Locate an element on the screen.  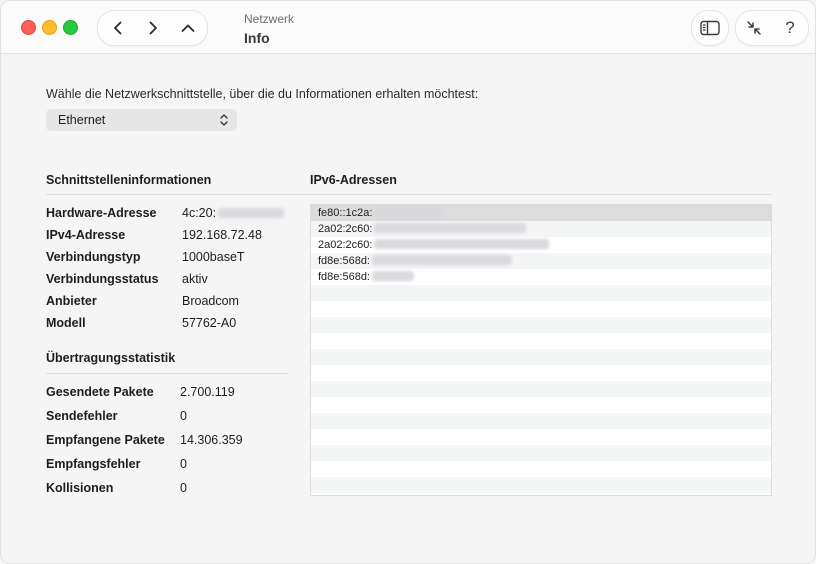
toolbar-right-group: ? is located at coordinates (772, 28).